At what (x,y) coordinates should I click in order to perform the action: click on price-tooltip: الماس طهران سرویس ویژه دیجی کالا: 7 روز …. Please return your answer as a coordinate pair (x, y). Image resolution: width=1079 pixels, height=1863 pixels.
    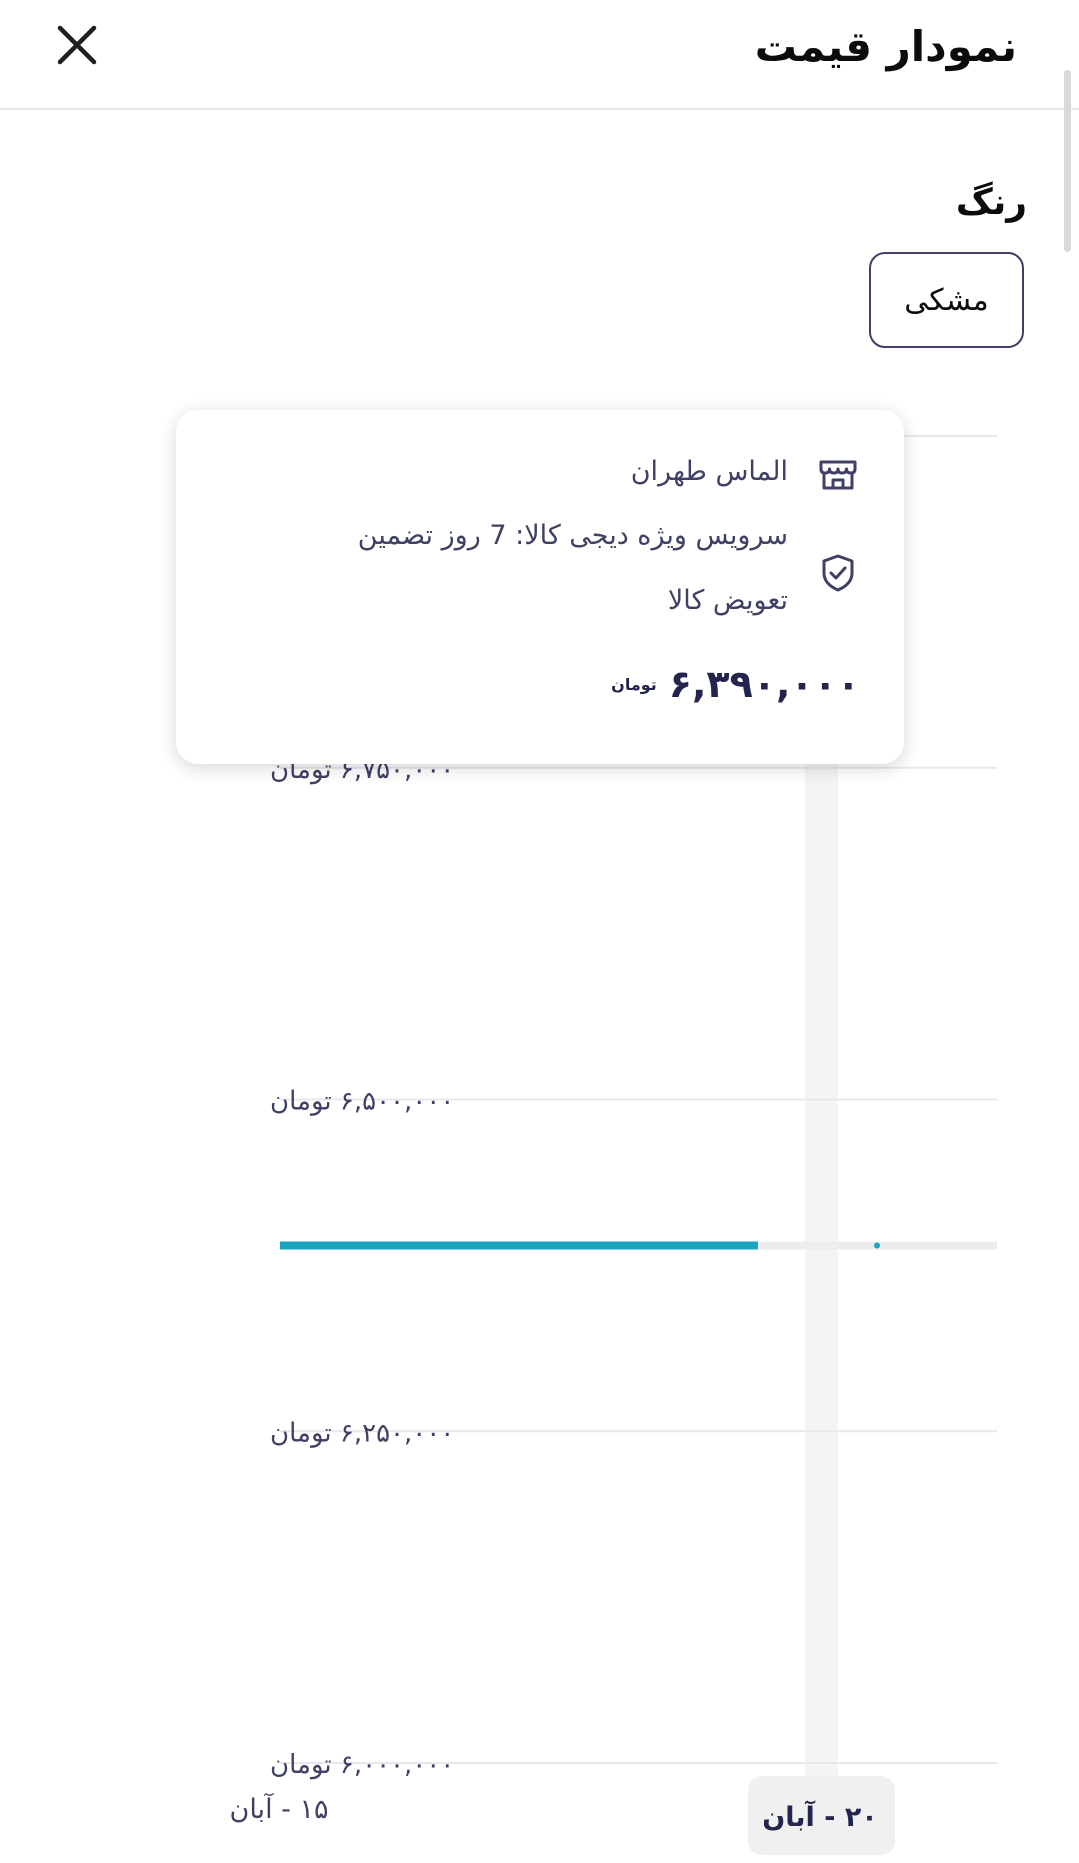
    Looking at the image, I should click on (540, 587).